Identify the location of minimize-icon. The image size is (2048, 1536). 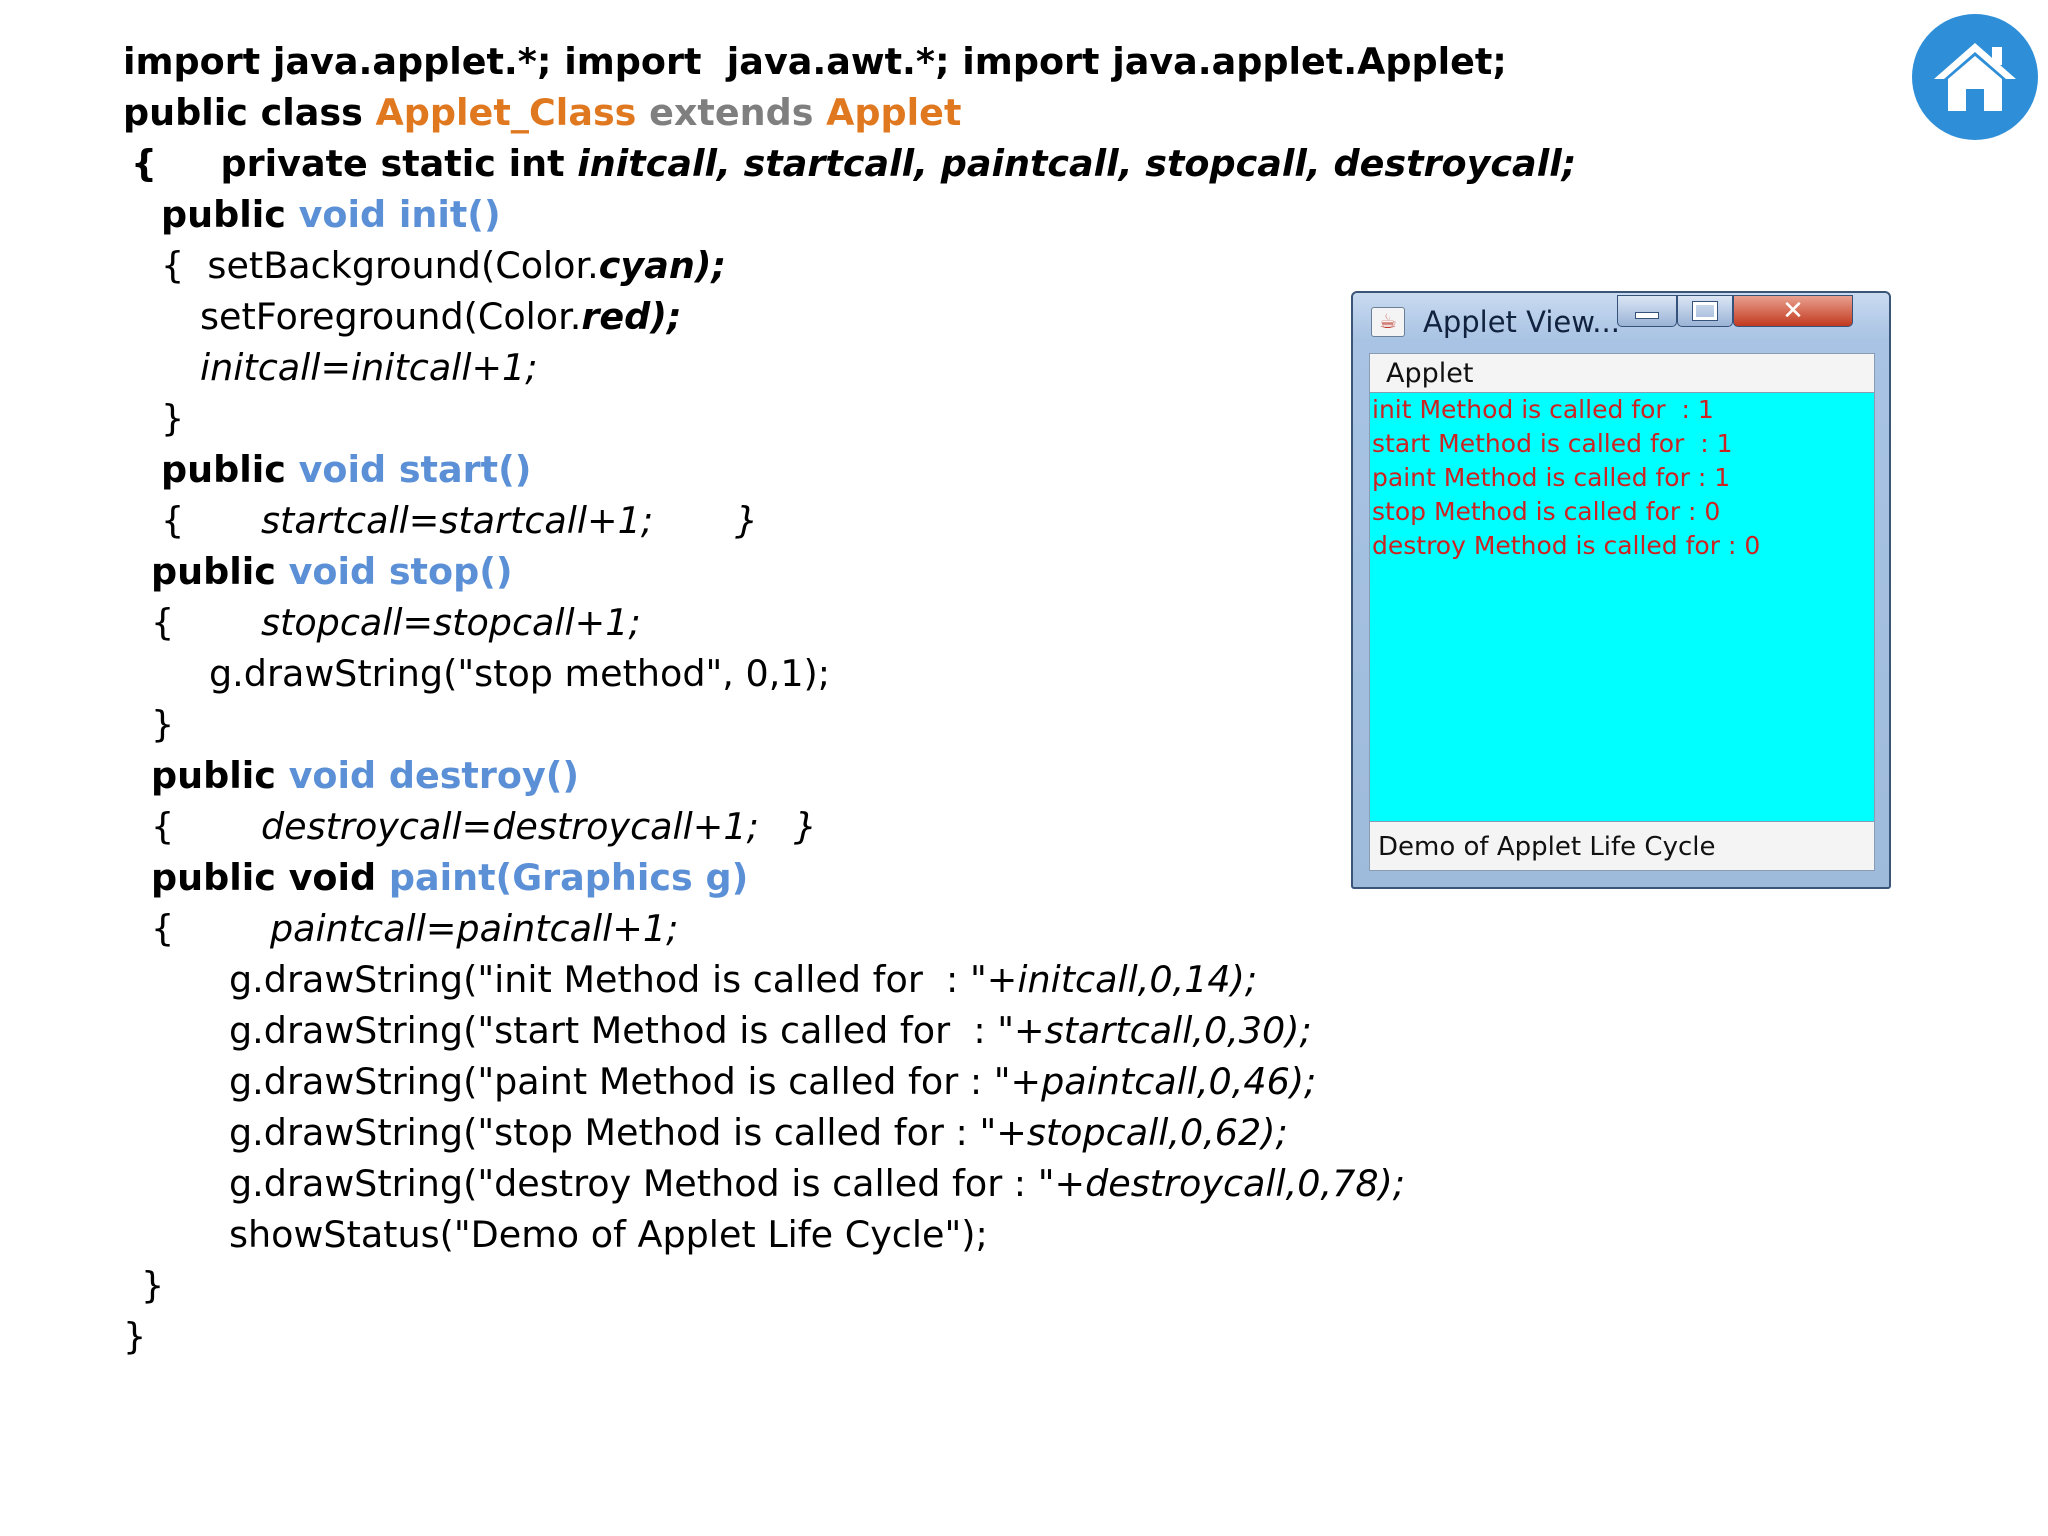
(1647, 315).